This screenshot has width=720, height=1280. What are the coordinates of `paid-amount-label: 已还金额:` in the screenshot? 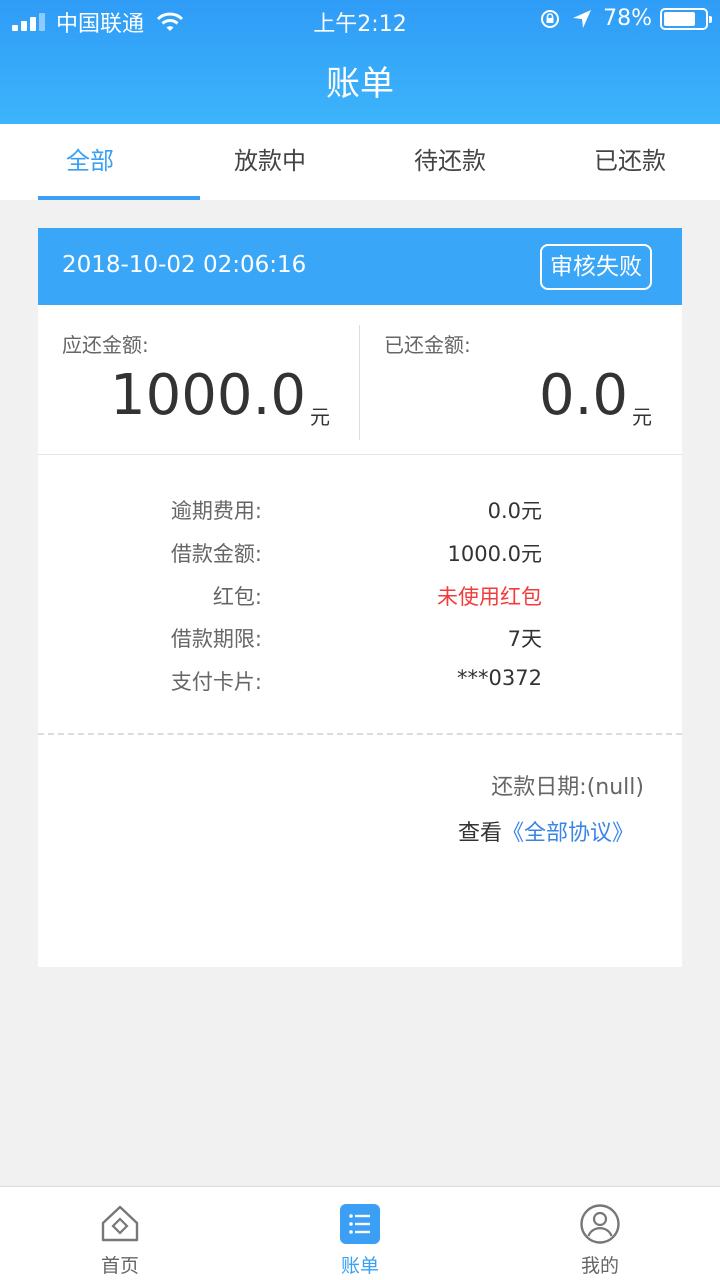 It's located at (427, 345).